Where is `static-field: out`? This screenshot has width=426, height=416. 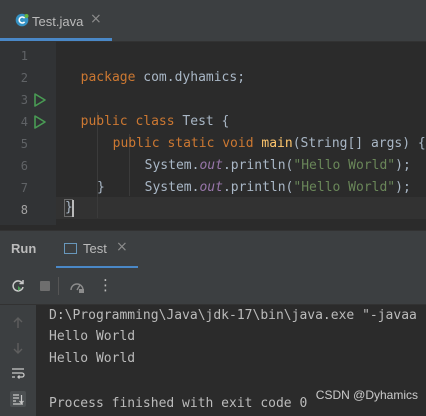 static-field: out is located at coordinates (211, 187).